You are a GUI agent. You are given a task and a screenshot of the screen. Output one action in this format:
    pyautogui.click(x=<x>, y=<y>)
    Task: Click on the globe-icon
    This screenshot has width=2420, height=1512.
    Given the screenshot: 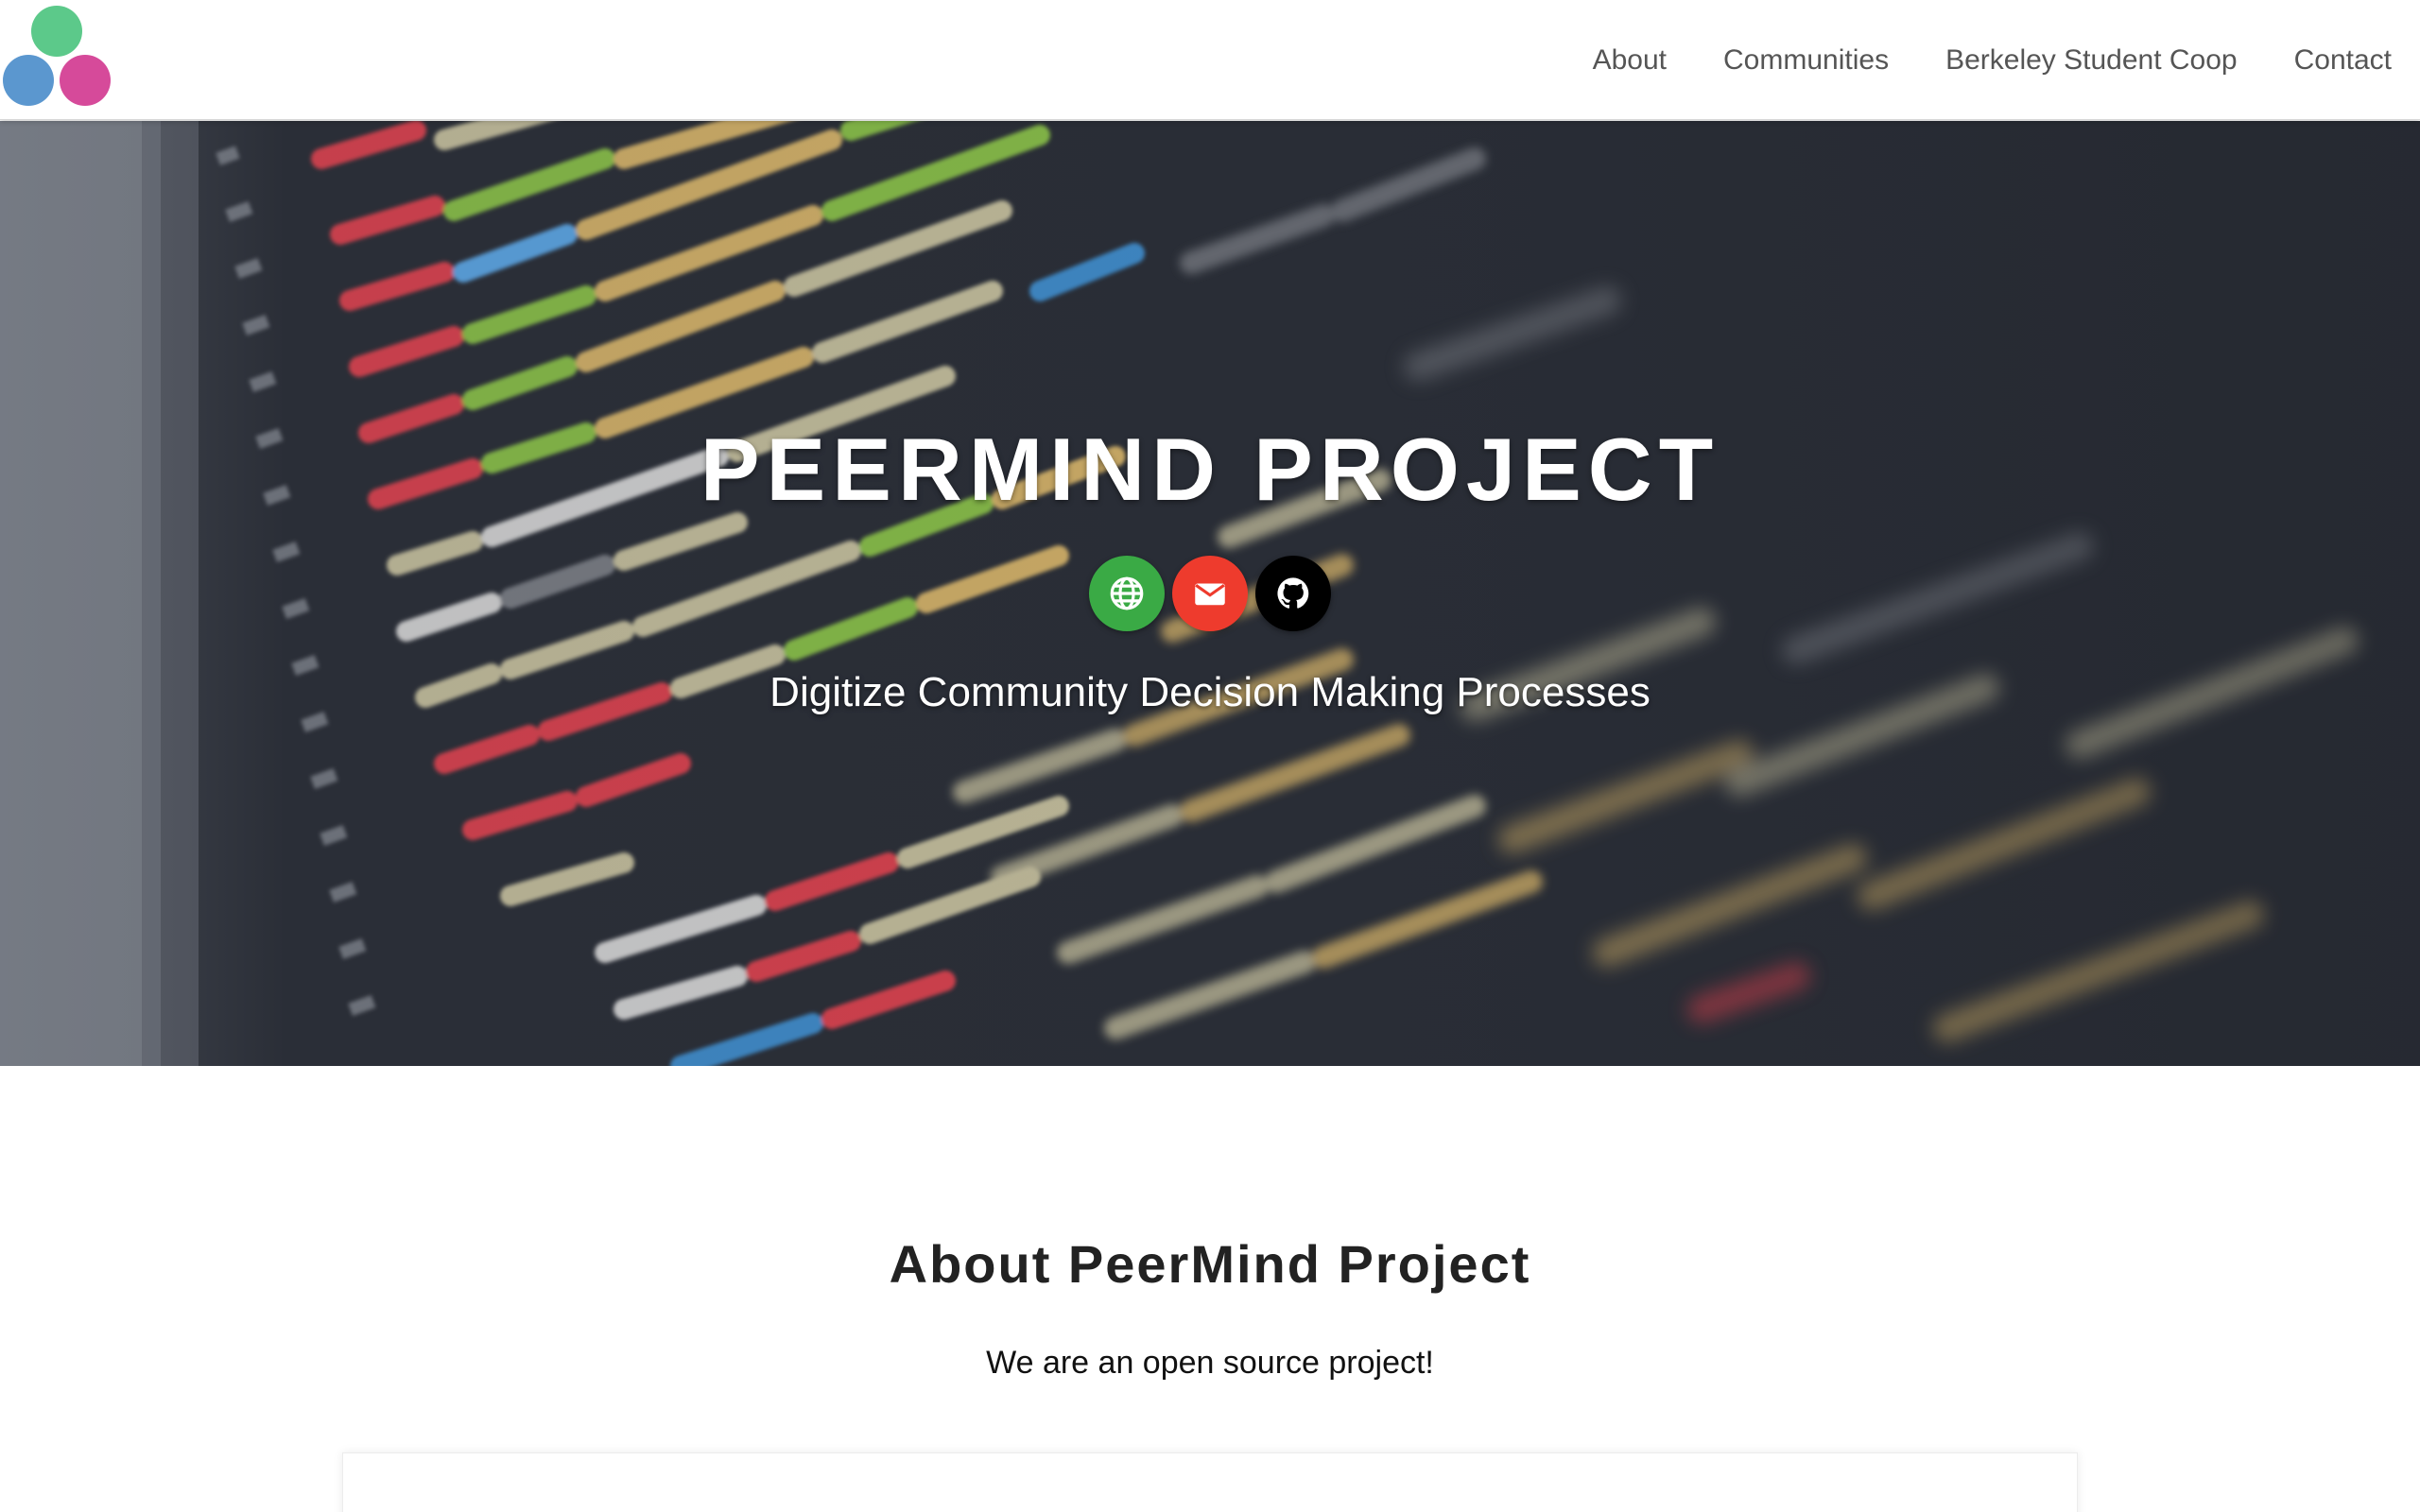 What is the action you would take?
    pyautogui.click(x=1127, y=593)
    